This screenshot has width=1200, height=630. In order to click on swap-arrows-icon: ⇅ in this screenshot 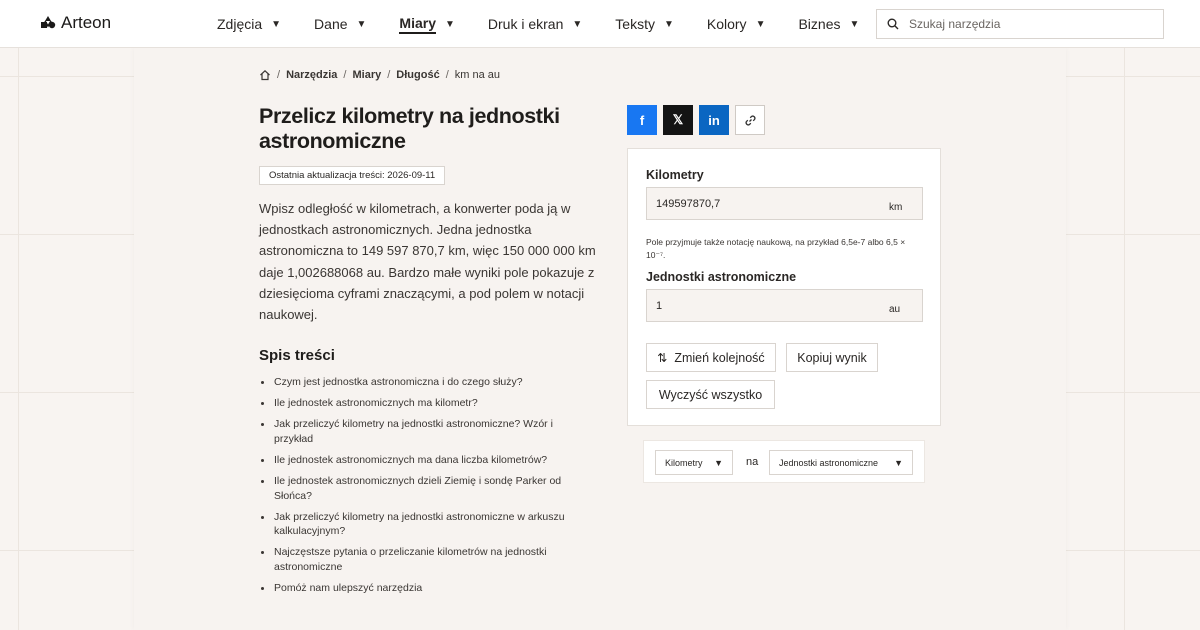, I will do `click(662, 357)`.